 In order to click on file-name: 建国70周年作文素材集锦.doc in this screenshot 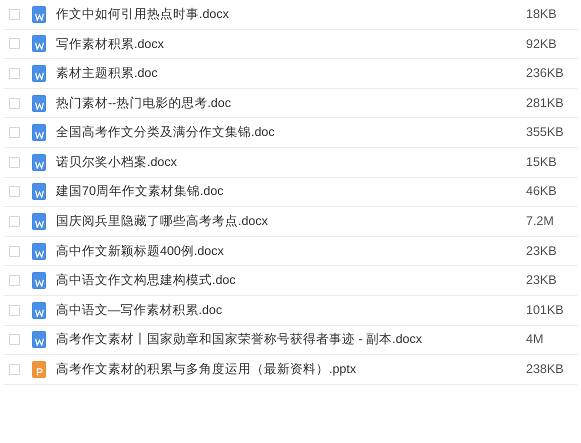, I will do `click(291, 192)`.